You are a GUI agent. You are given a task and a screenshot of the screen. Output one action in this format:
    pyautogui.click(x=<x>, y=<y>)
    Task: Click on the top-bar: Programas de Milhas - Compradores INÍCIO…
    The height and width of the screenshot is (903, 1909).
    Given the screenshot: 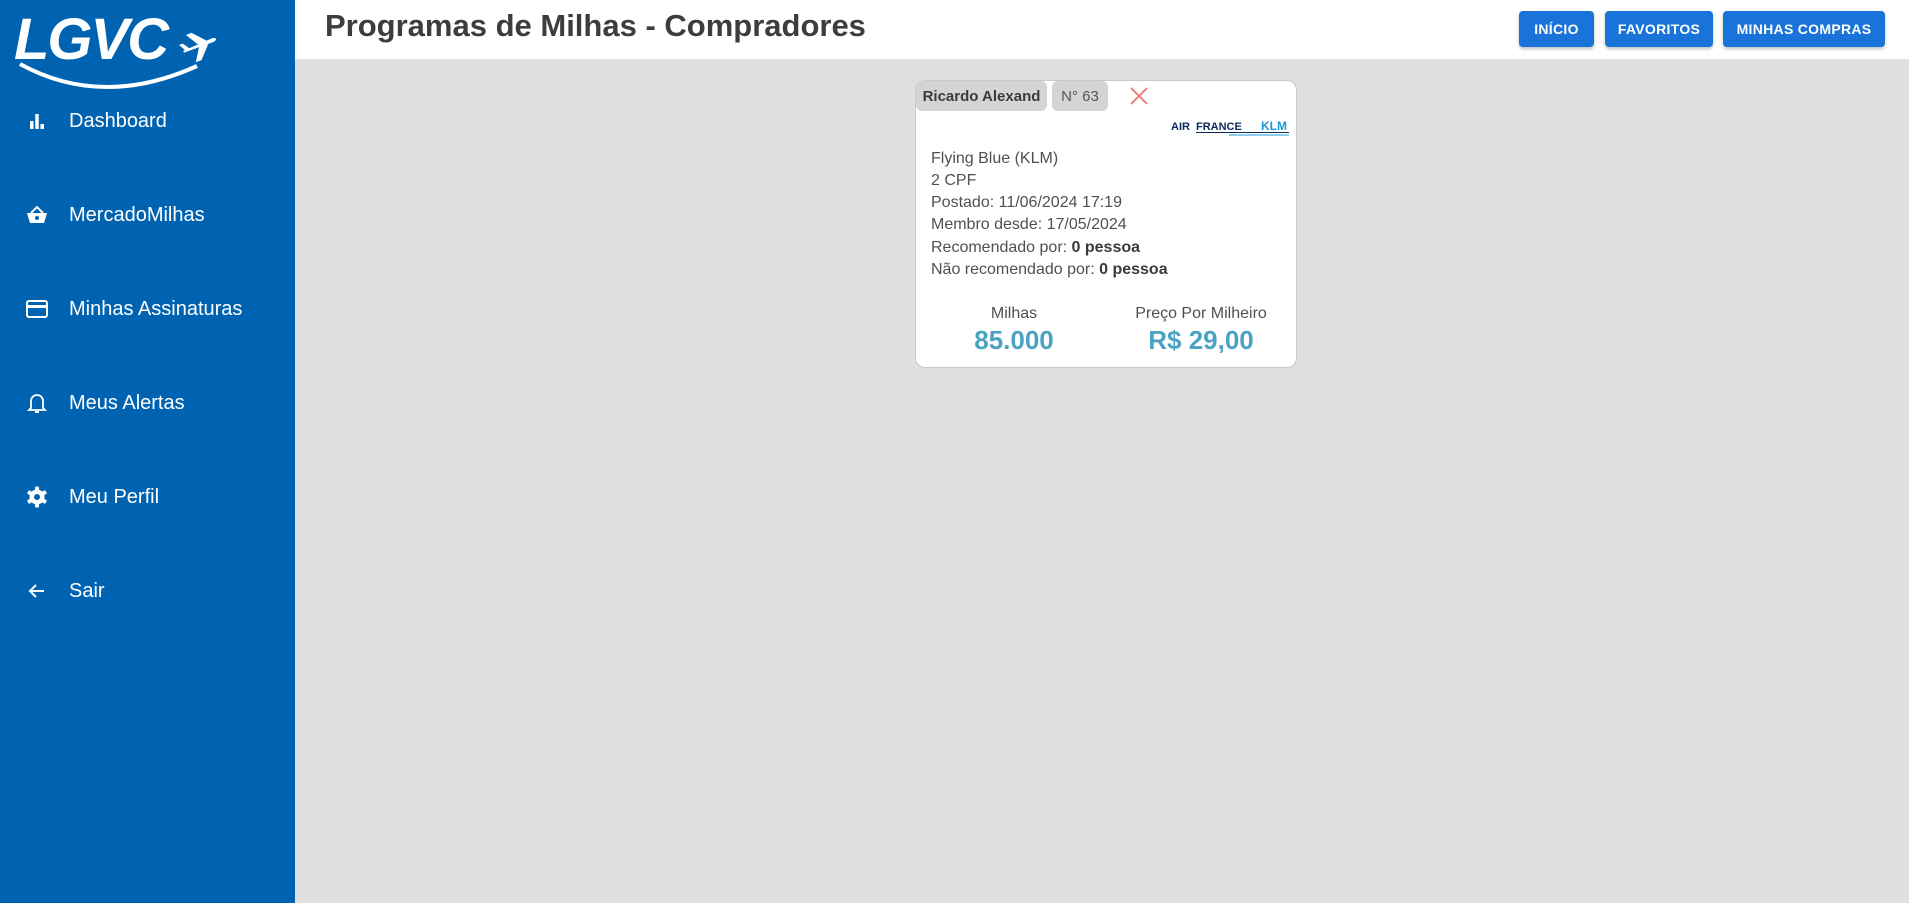 What is the action you would take?
    pyautogui.click(x=1102, y=29)
    